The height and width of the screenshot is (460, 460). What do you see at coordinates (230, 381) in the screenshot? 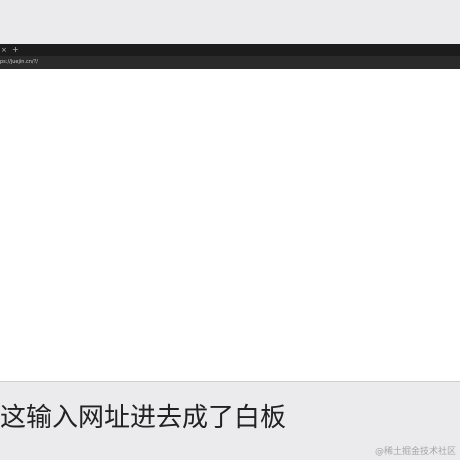
I see `divider` at bounding box center [230, 381].